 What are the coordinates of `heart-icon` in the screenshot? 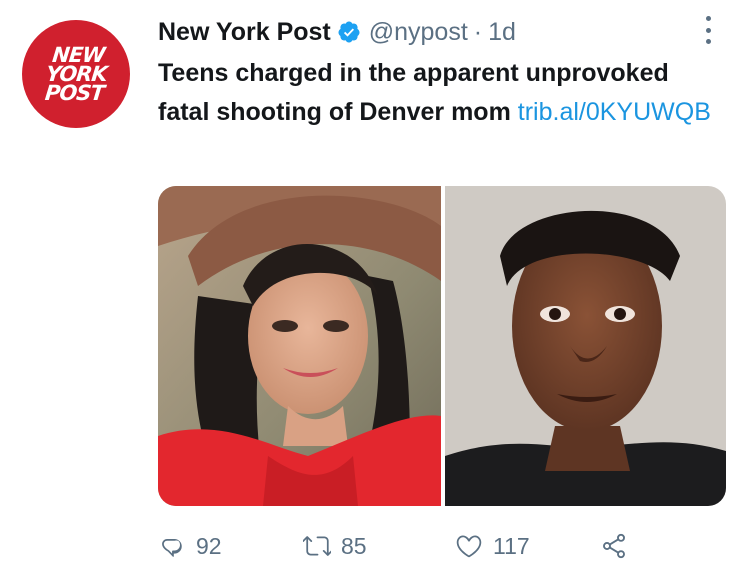 It's located at (469, 546).